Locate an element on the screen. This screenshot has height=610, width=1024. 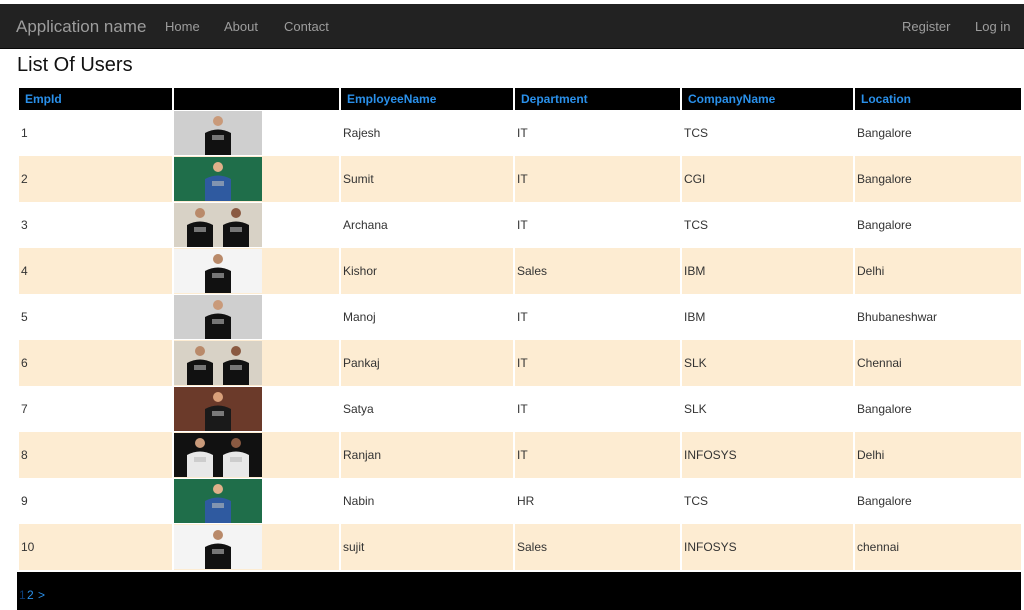
page-next-link: > is located at coordinates (41, 595).